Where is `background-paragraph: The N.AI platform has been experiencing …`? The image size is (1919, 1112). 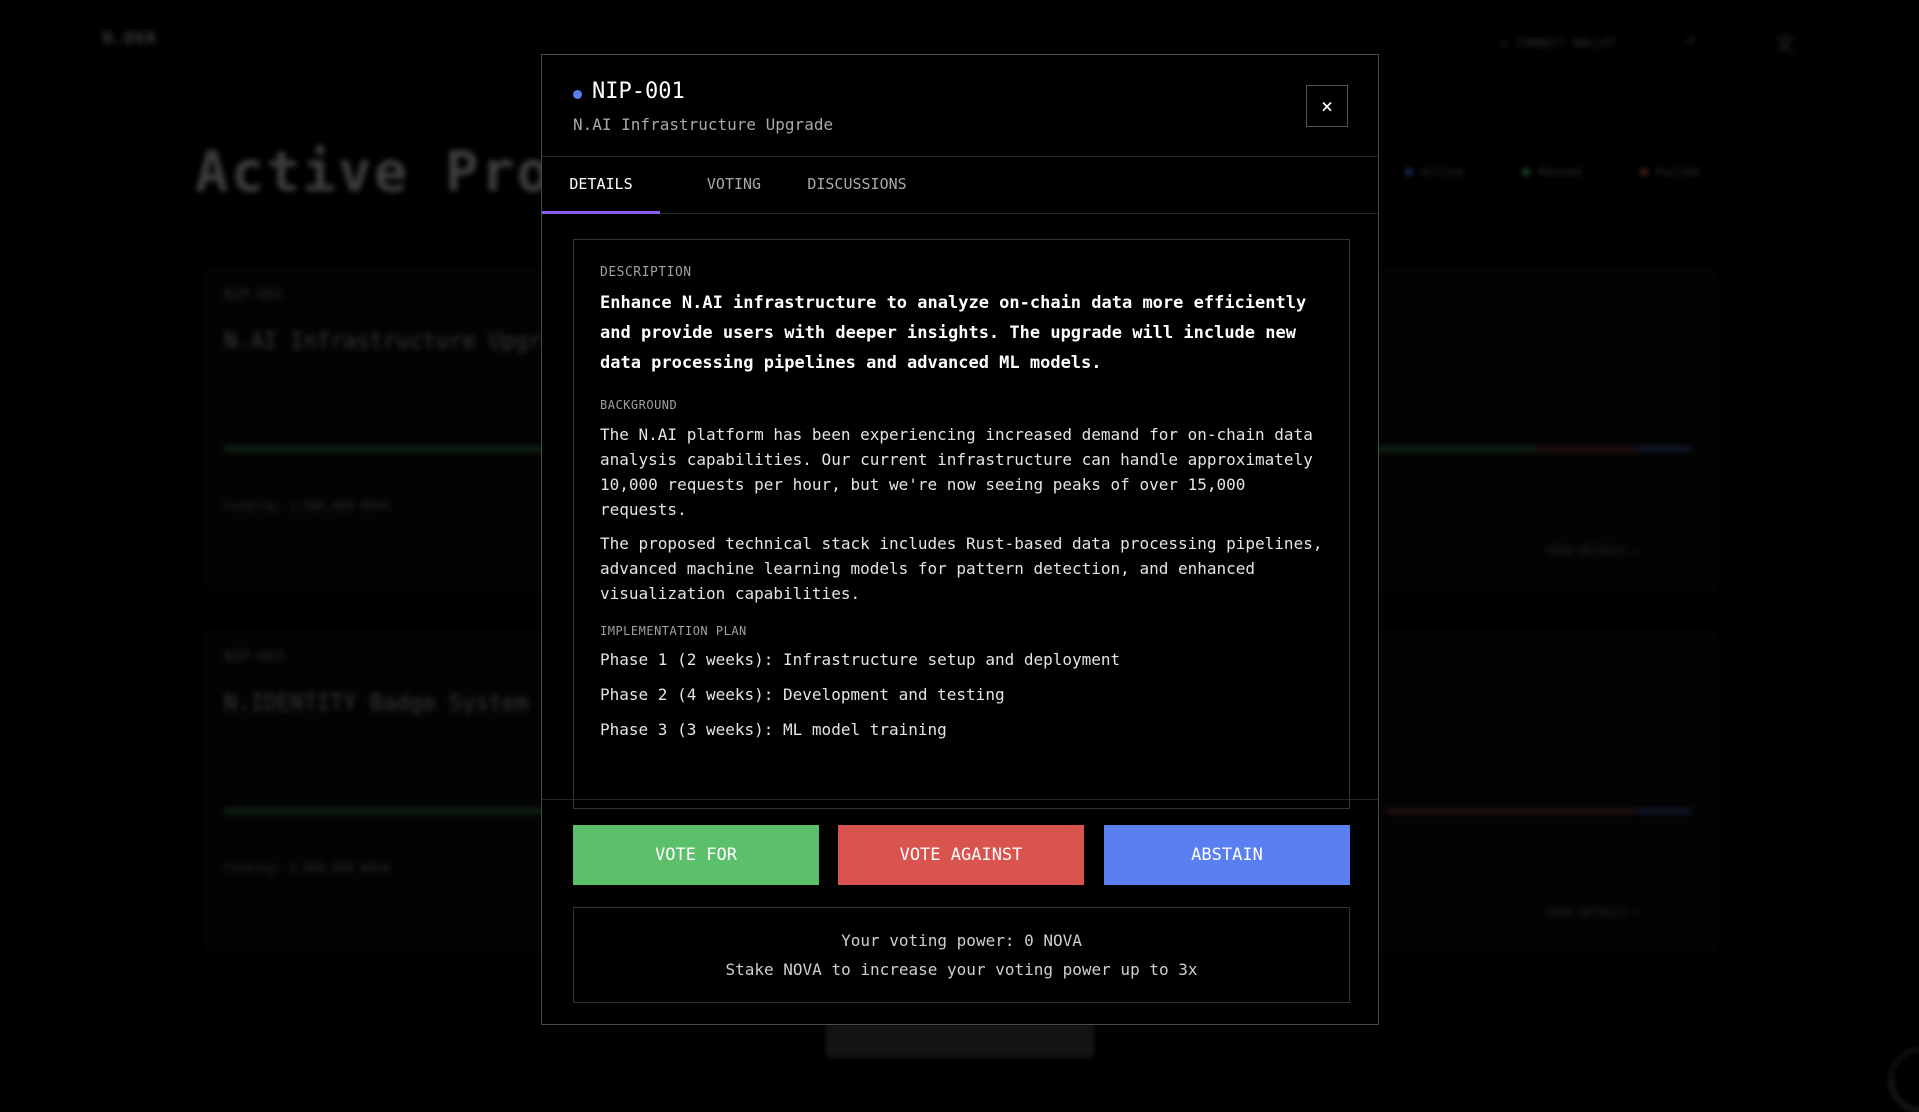
background-paragraph: The N.AI platform has been experiencing … is located at coordinates (956, 472).